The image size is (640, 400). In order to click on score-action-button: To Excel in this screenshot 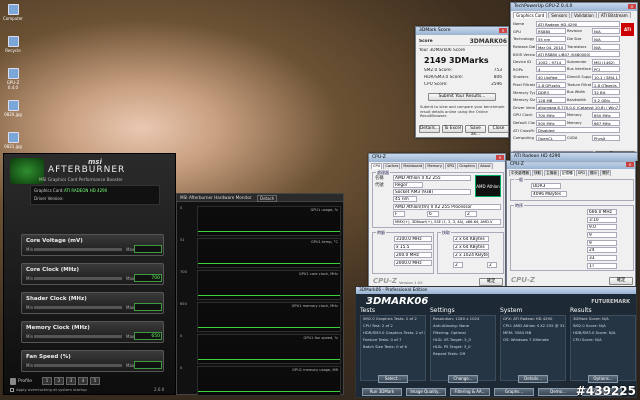, I will do `click(452, 129)`.